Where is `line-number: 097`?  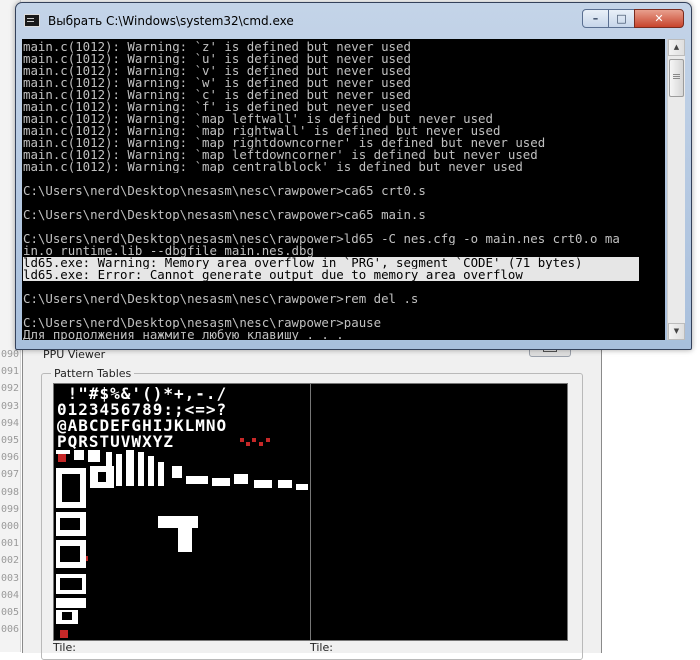
line-number: 097 is located at coordinates (9, 475).